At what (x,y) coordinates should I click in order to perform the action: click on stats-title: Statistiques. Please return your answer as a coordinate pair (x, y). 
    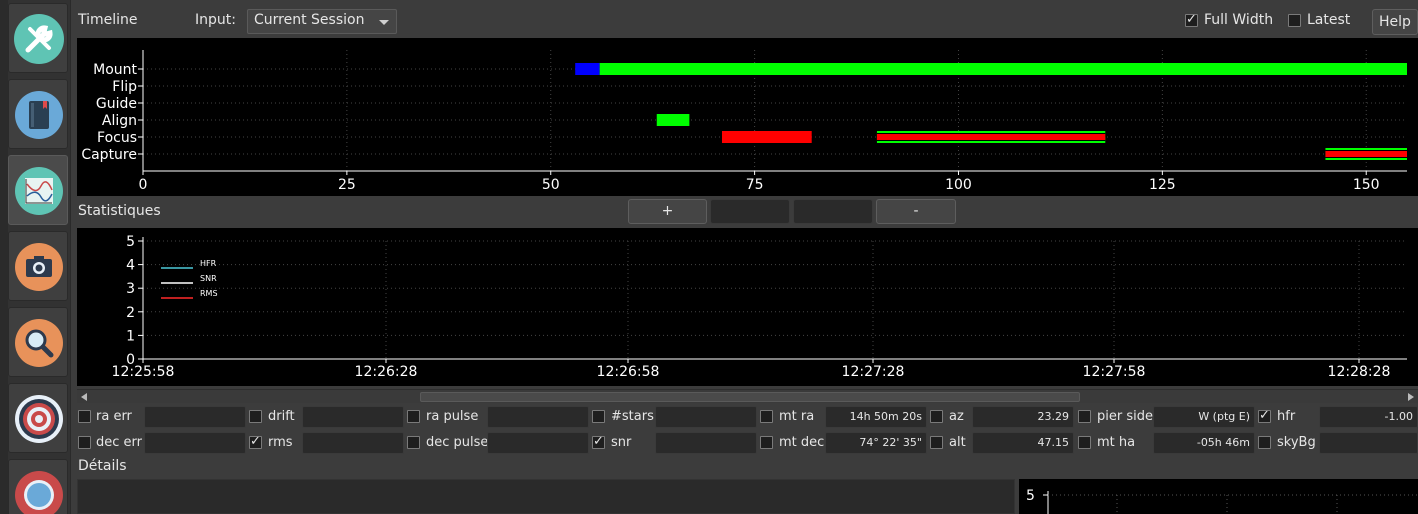
    Looking at the image, I should click on (119, 211).